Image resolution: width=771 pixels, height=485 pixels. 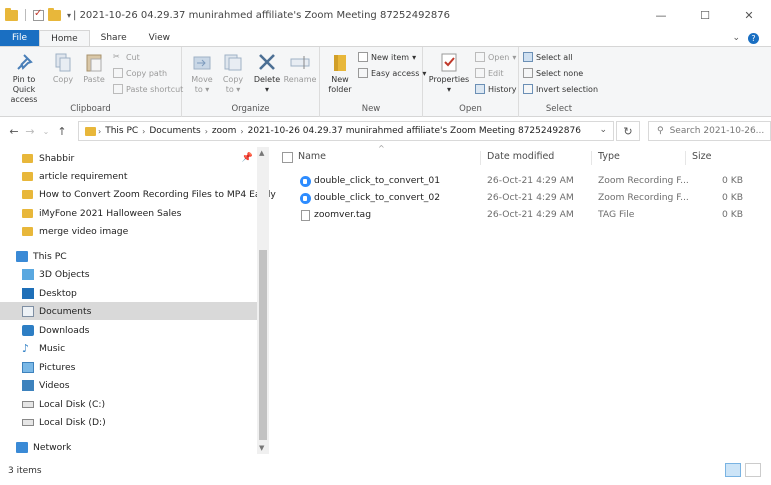 I want to click on nav-item-documents: Documents, so click(x=128, y=311).